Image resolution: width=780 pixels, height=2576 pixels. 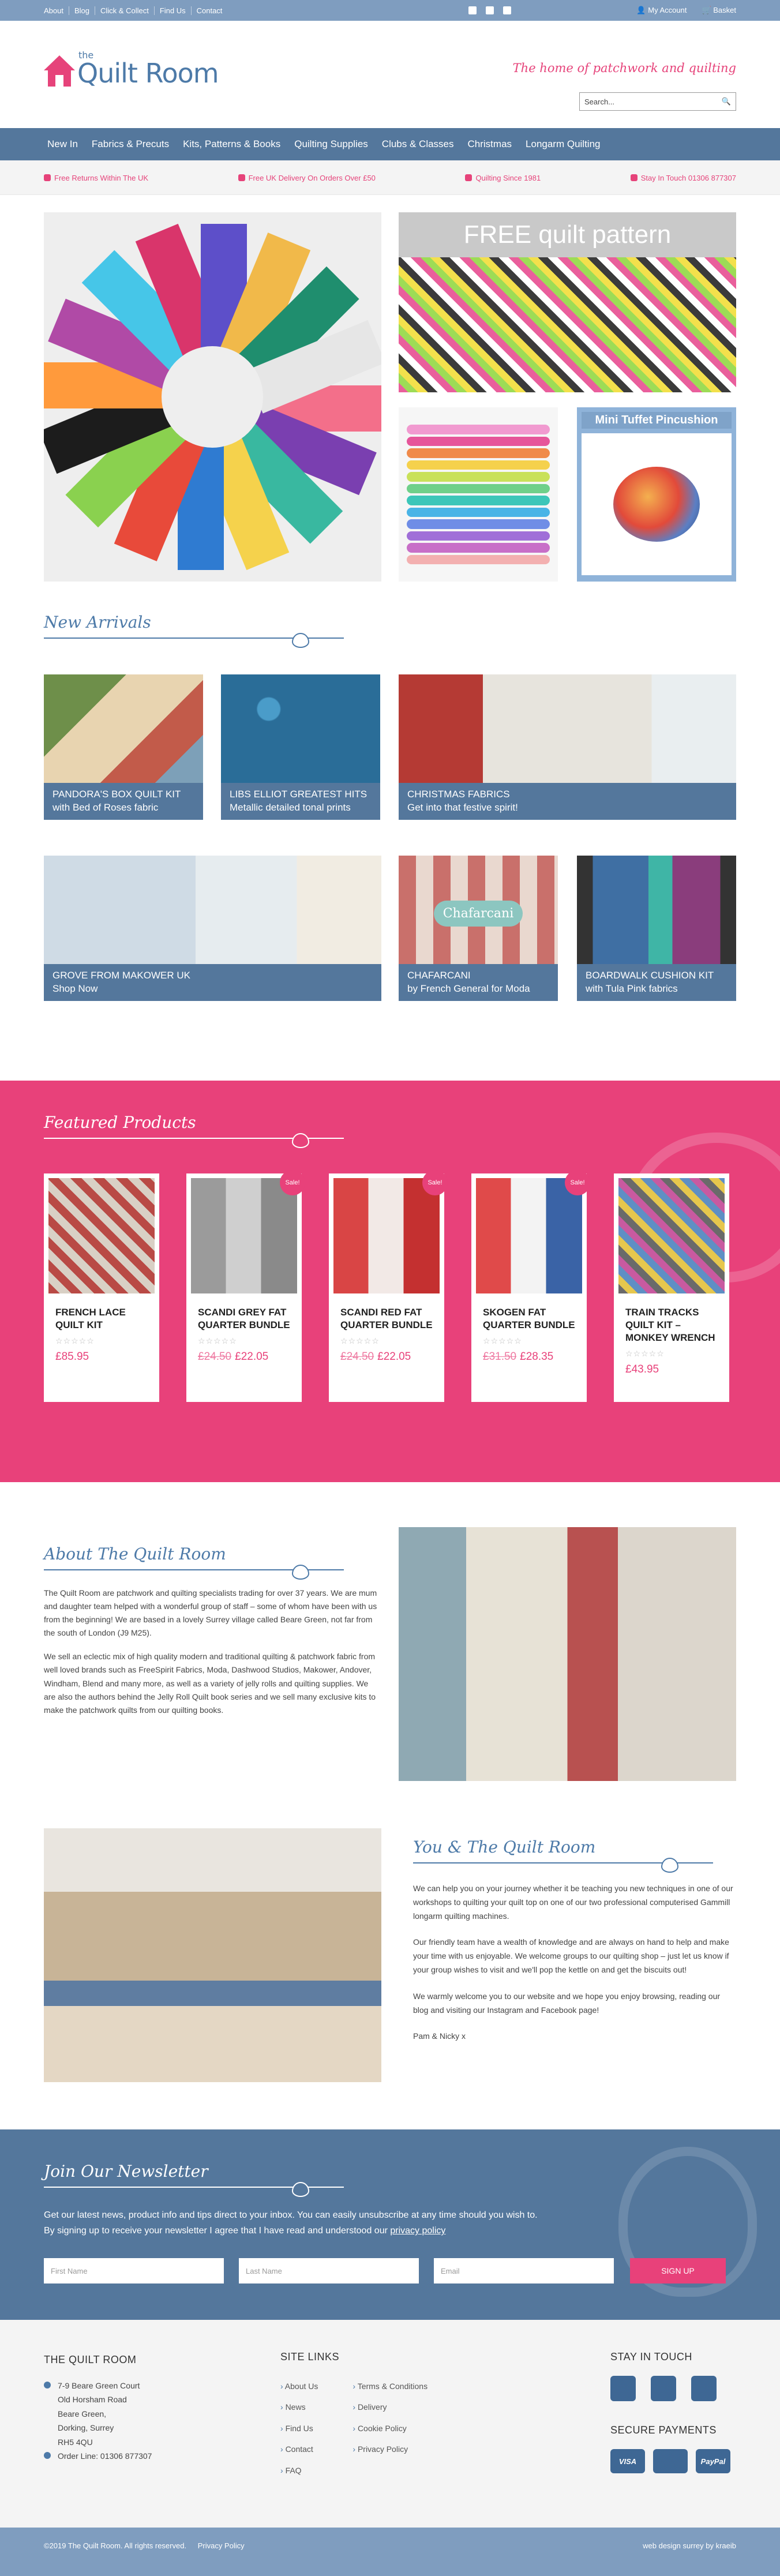 I want to click on fabric-fan-banner, so click(x=212, y=397).